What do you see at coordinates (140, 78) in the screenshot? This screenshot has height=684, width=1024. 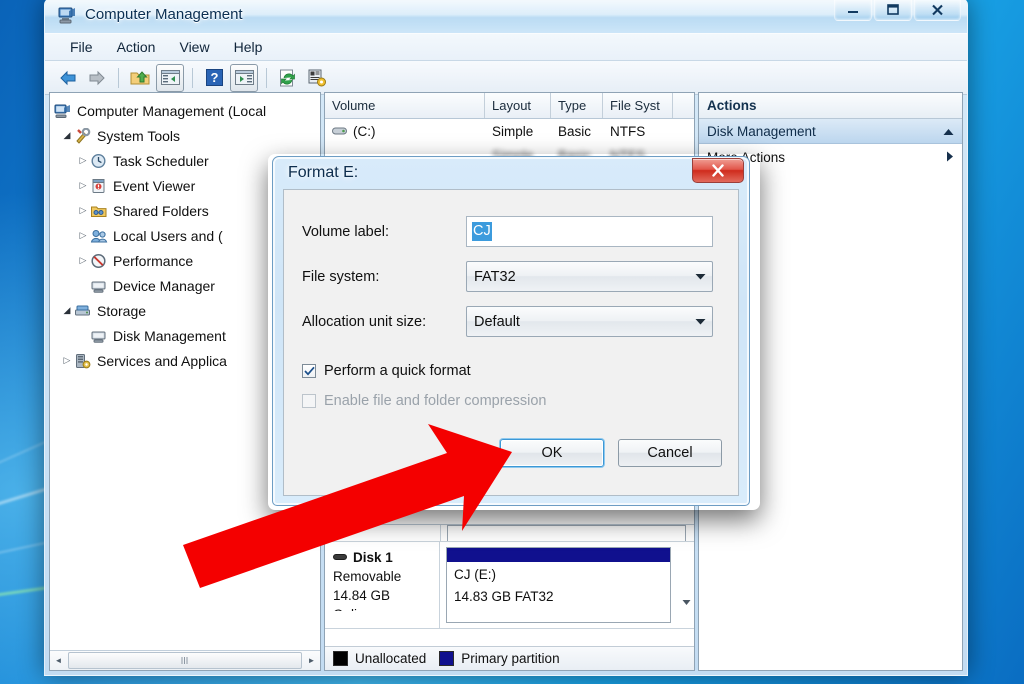 I see `up-folder-icon` at bounding box center [140, 78].